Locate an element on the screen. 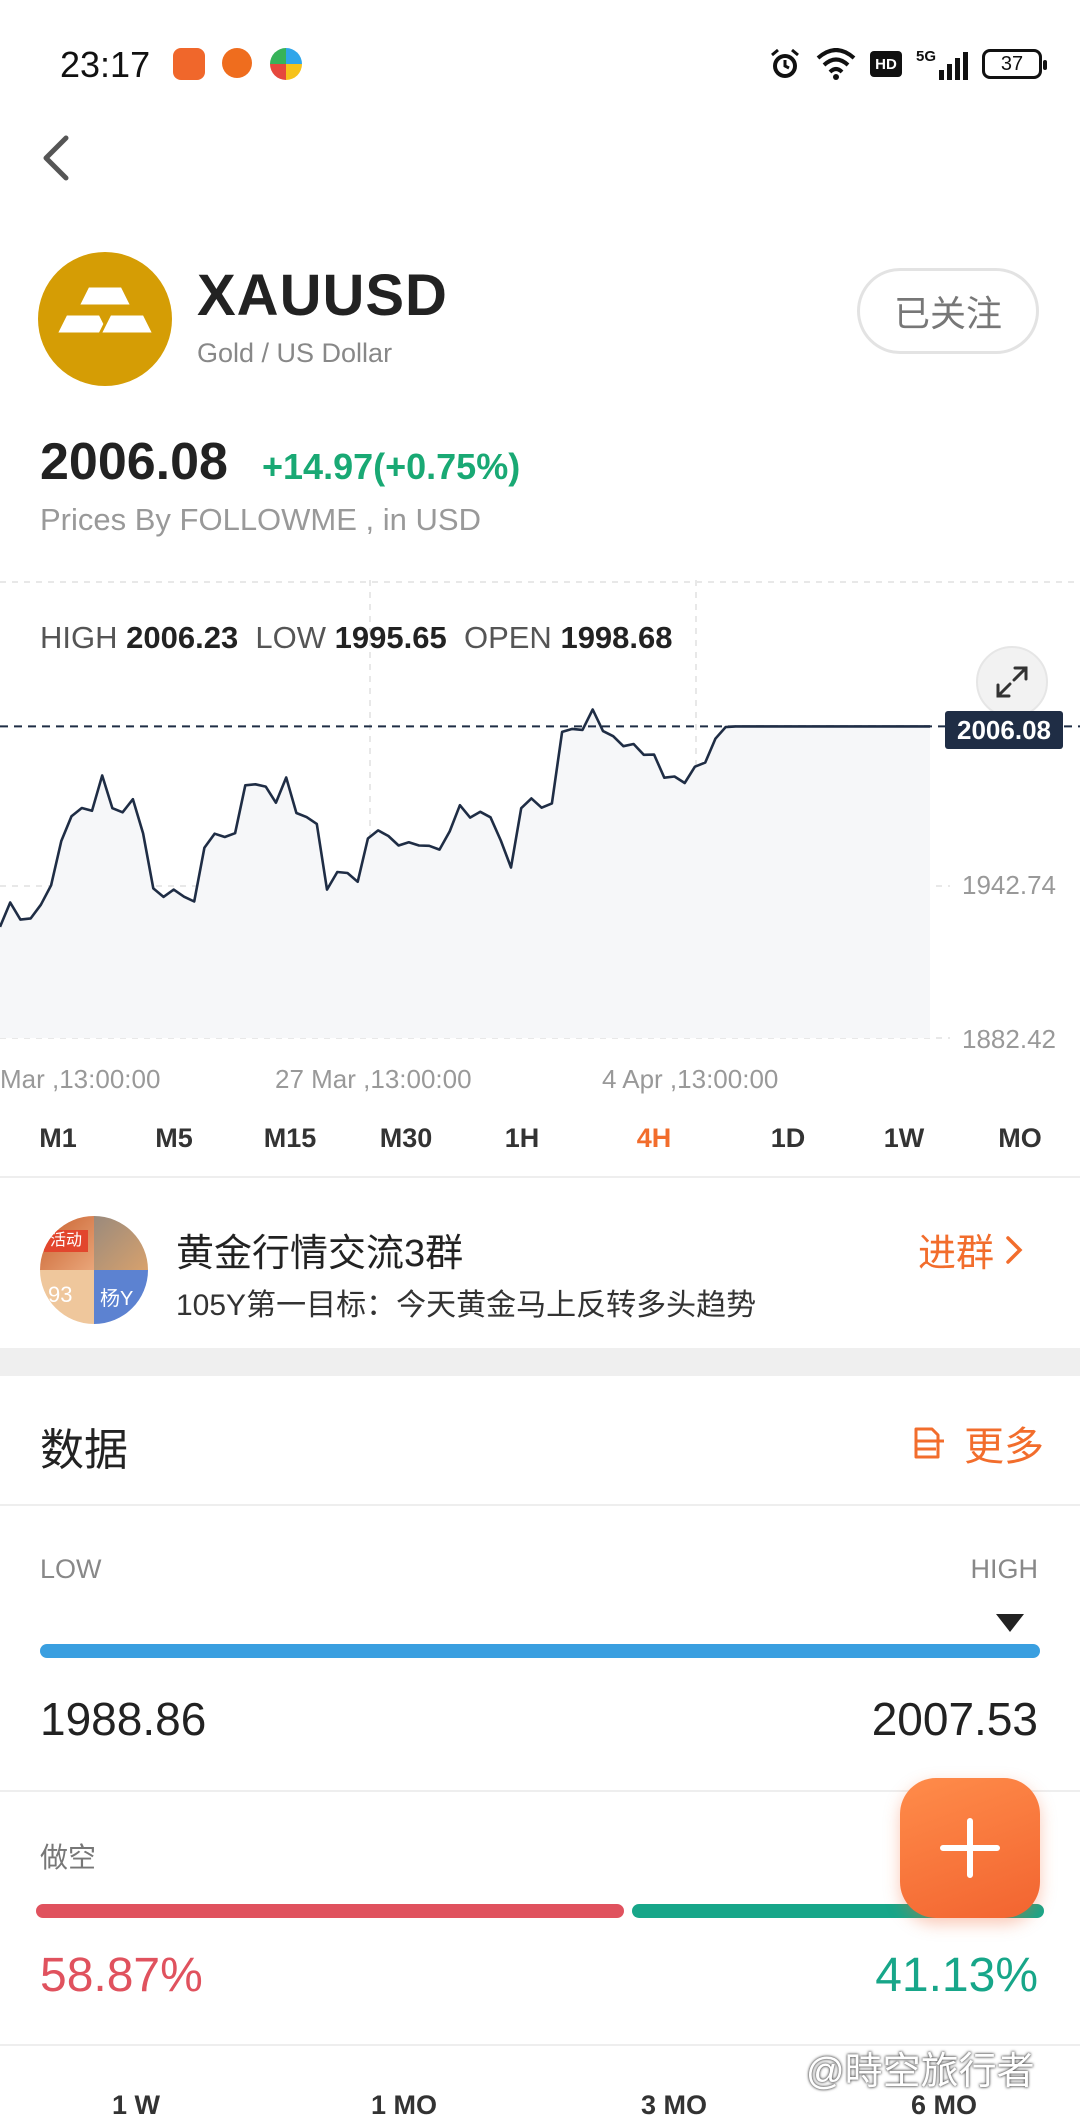 The height and width of the screenshot is (2120, 1080). more-label: 更多 is located at coordinates (1004, 1447).